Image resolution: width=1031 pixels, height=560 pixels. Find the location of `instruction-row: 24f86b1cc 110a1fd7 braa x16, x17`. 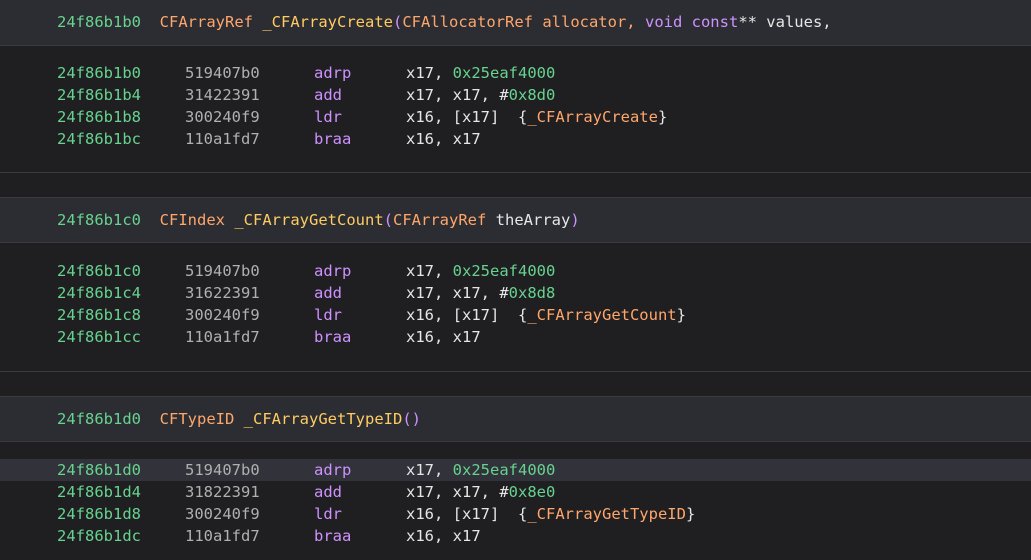

instruction-row: 24f86b1cc 110a1fd7 braa x16, x17 is located at coordinates (515, 337).